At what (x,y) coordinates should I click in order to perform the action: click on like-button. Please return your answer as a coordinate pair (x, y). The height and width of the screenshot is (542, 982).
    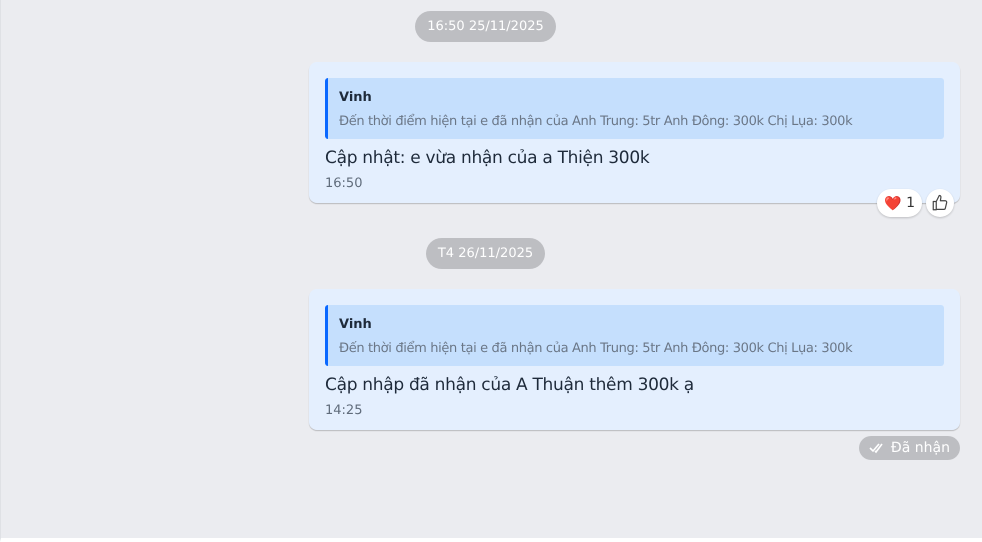
    Looking at the image, I should click on (940, 203).